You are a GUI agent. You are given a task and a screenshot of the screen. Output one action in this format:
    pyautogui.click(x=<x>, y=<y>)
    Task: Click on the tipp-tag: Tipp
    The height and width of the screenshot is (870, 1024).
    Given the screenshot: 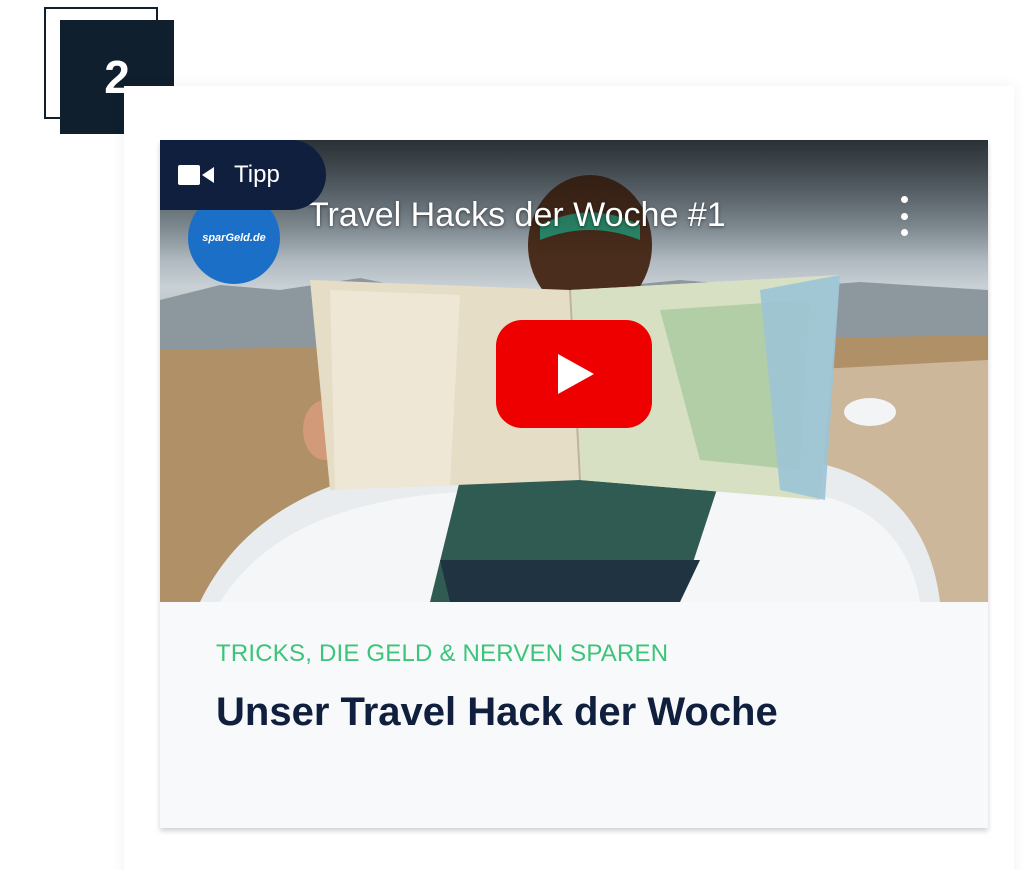 What is the action you would take?
    pyautogui.click(x=243, y=175)
    